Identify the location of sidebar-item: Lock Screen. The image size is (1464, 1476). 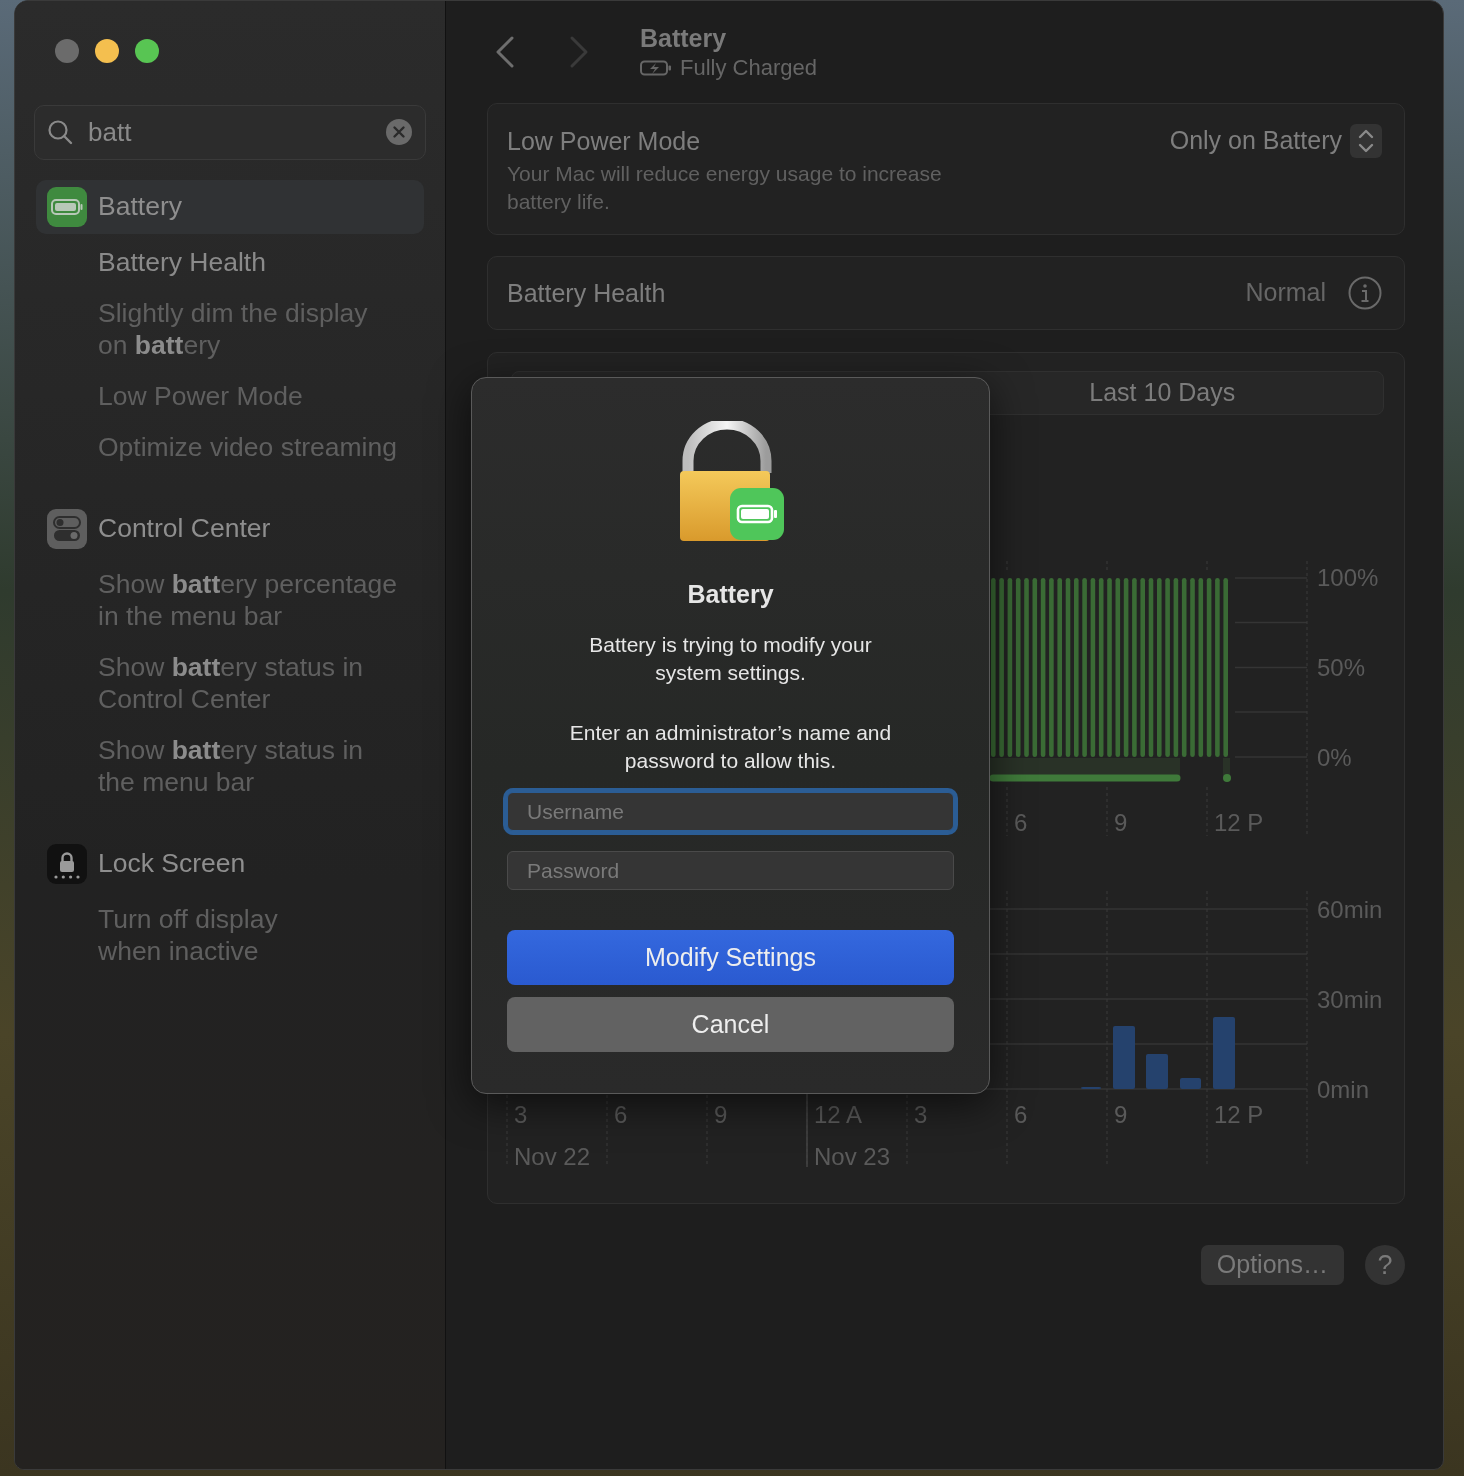
(230, 864).